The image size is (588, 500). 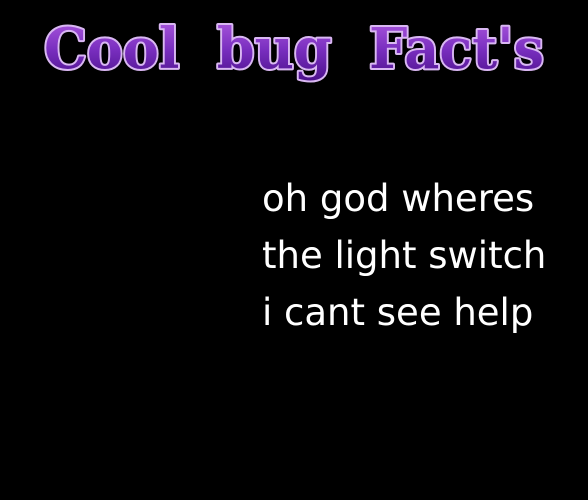 What do you see at coordinates (404, 255) in the screenshot?
I see `caption-line-2: the light switch` at bounding box center [404, 255].